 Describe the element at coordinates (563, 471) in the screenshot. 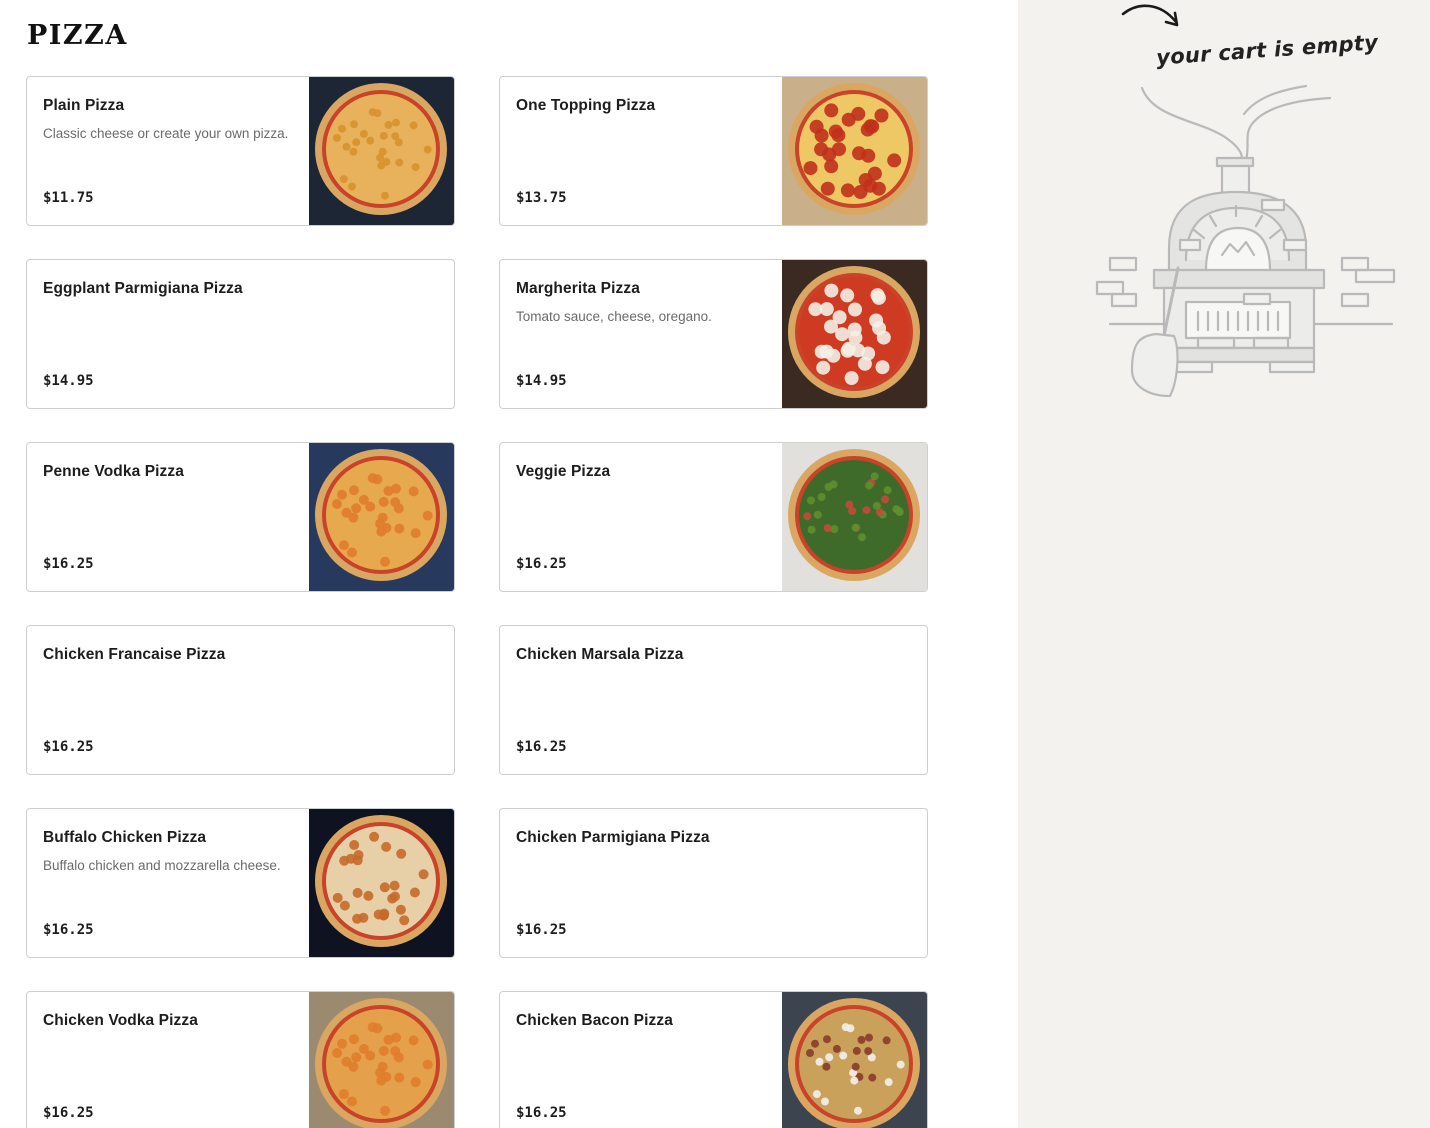

I see `menu-item-name: Veggie Pizza` at that location.